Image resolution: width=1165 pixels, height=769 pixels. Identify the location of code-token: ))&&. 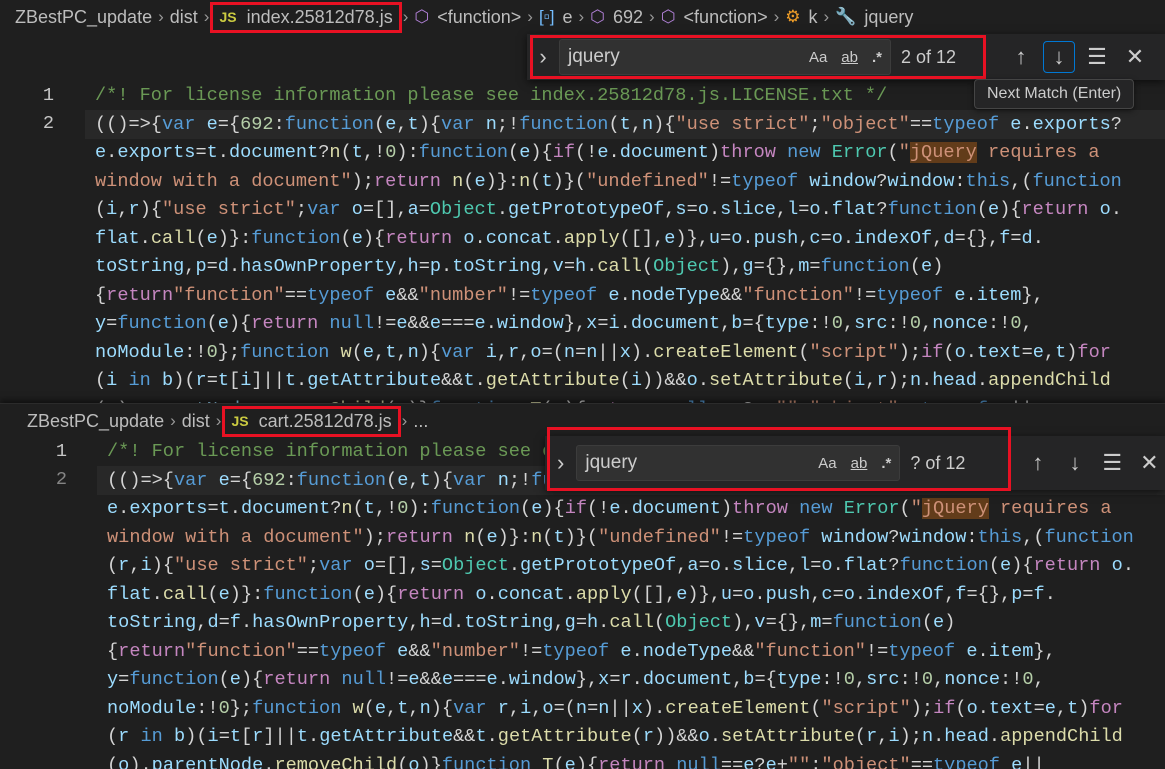
(664, 380).